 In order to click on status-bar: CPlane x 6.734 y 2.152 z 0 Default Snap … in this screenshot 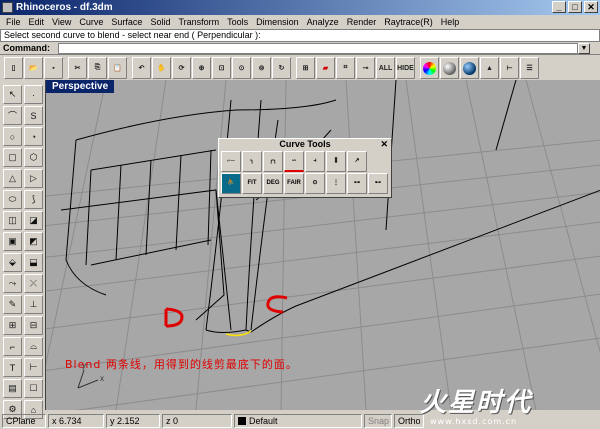, I will do `click(300, 420)`.